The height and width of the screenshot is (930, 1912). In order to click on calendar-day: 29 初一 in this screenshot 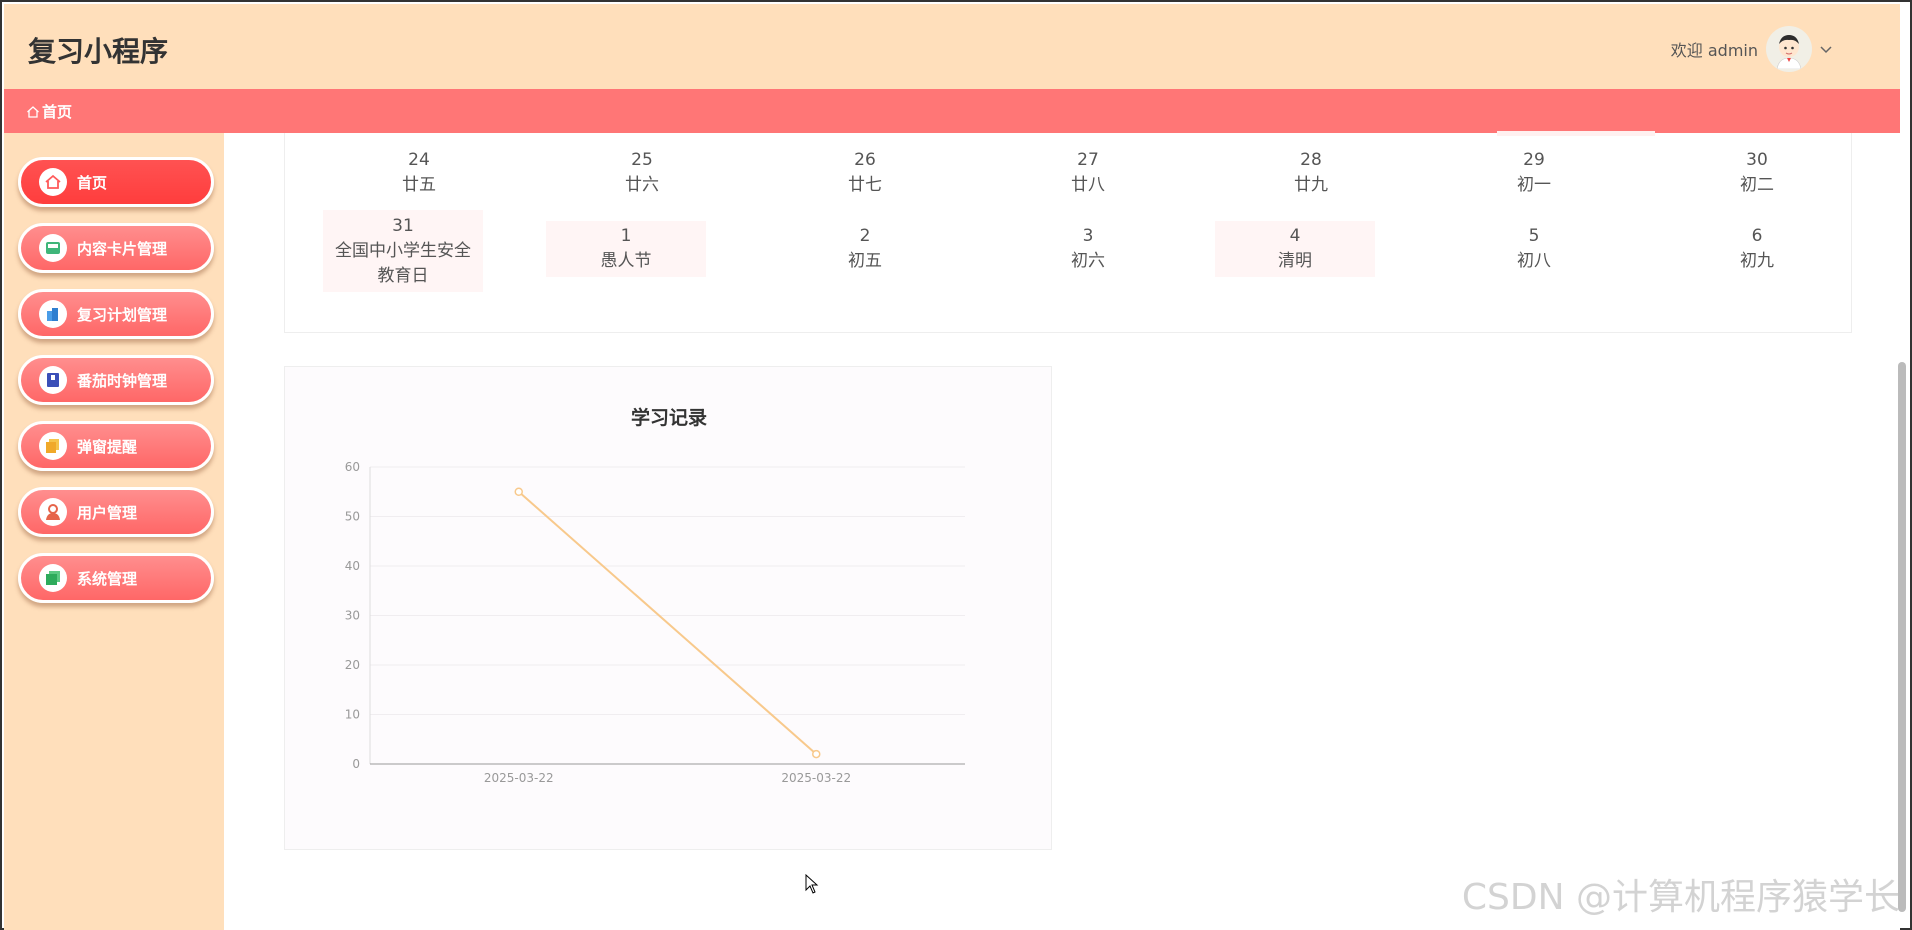, I will do `click(1534, 173)`.